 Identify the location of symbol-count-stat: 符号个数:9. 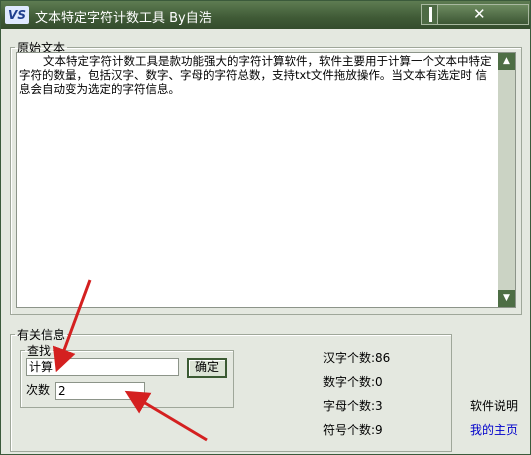
(353, 430).